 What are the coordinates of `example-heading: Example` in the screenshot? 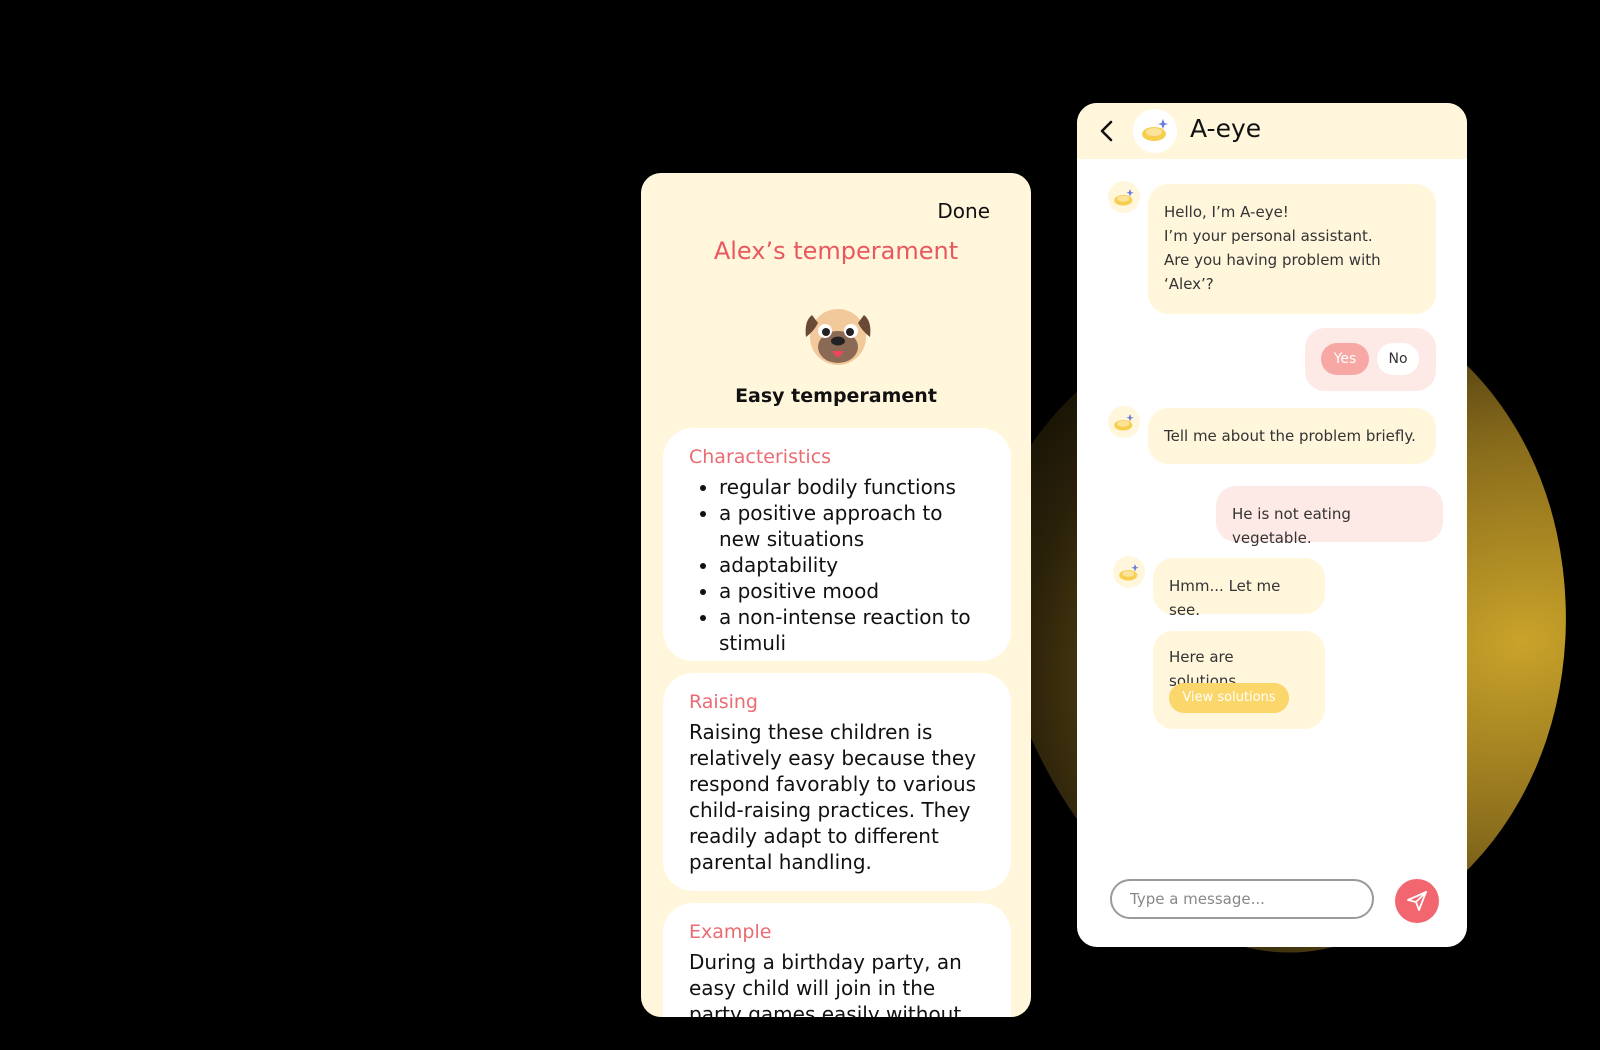 It's located at (730, 932).